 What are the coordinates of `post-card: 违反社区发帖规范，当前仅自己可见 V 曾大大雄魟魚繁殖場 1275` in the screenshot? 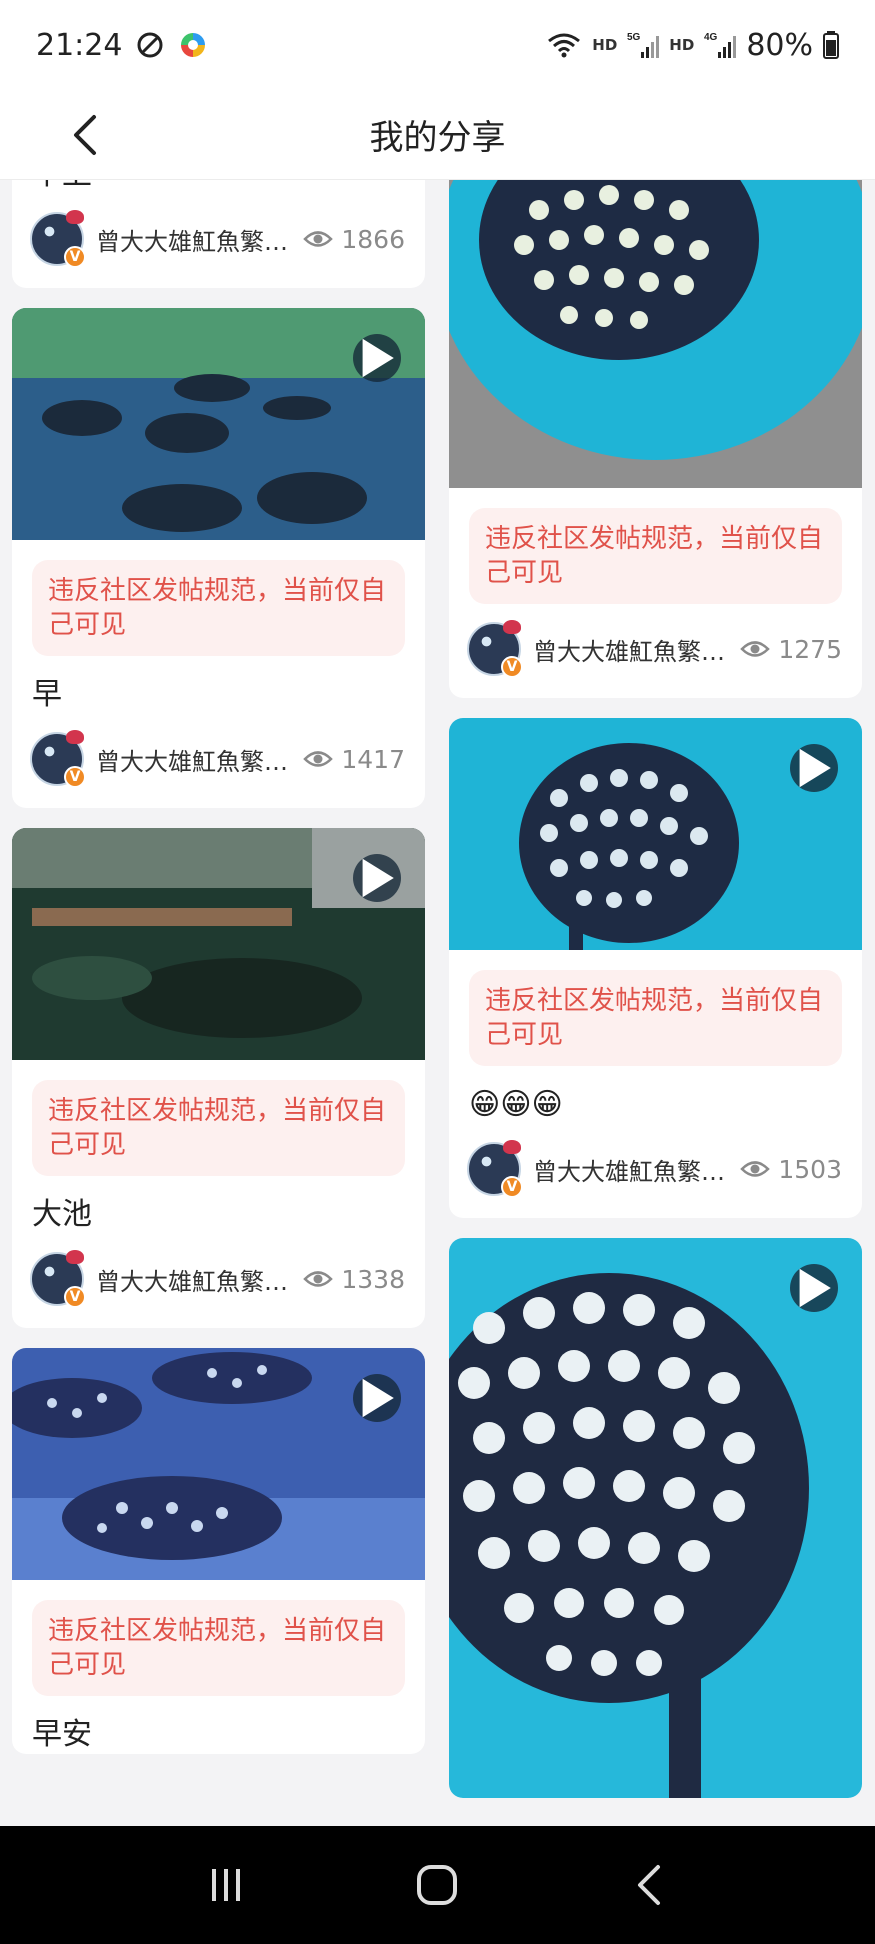 It's located at (655, 439).